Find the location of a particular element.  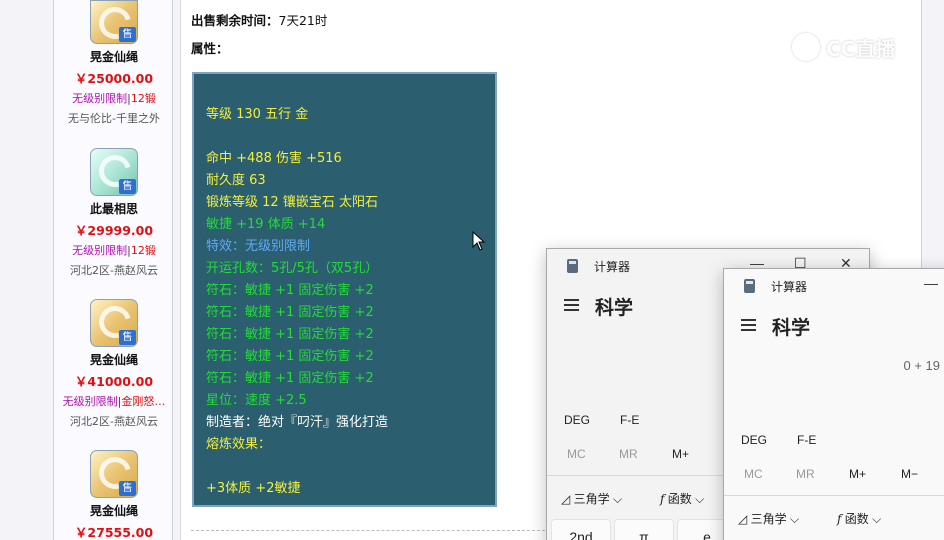

attribute-line: +3体质 +2敏捷 is located at coordinates (253, 488).